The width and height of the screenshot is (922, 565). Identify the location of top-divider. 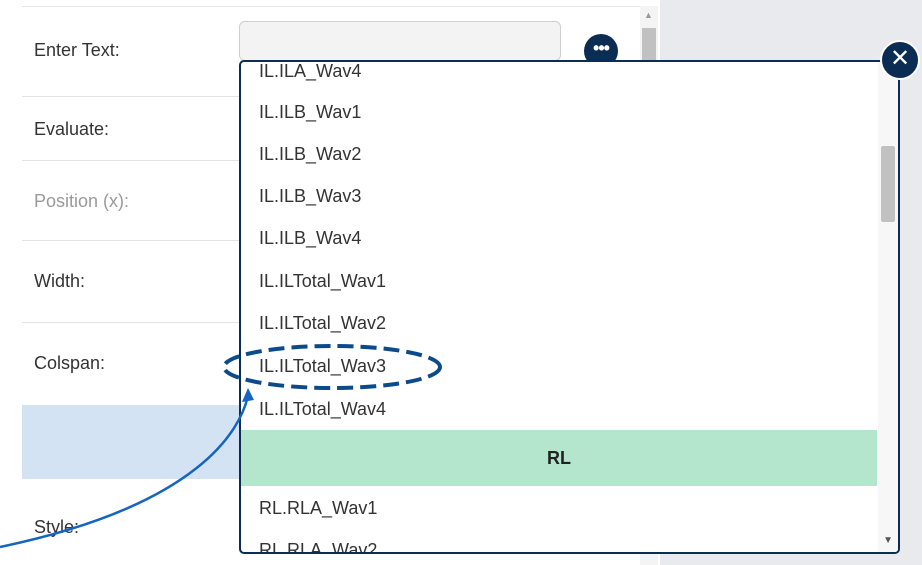
(331, 6).